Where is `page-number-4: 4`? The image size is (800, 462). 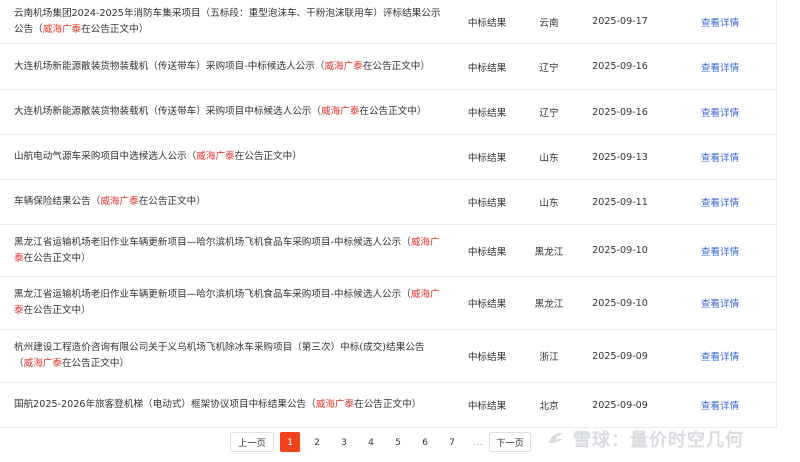 page-number-4: 4 is located at coordinates (371, 442).